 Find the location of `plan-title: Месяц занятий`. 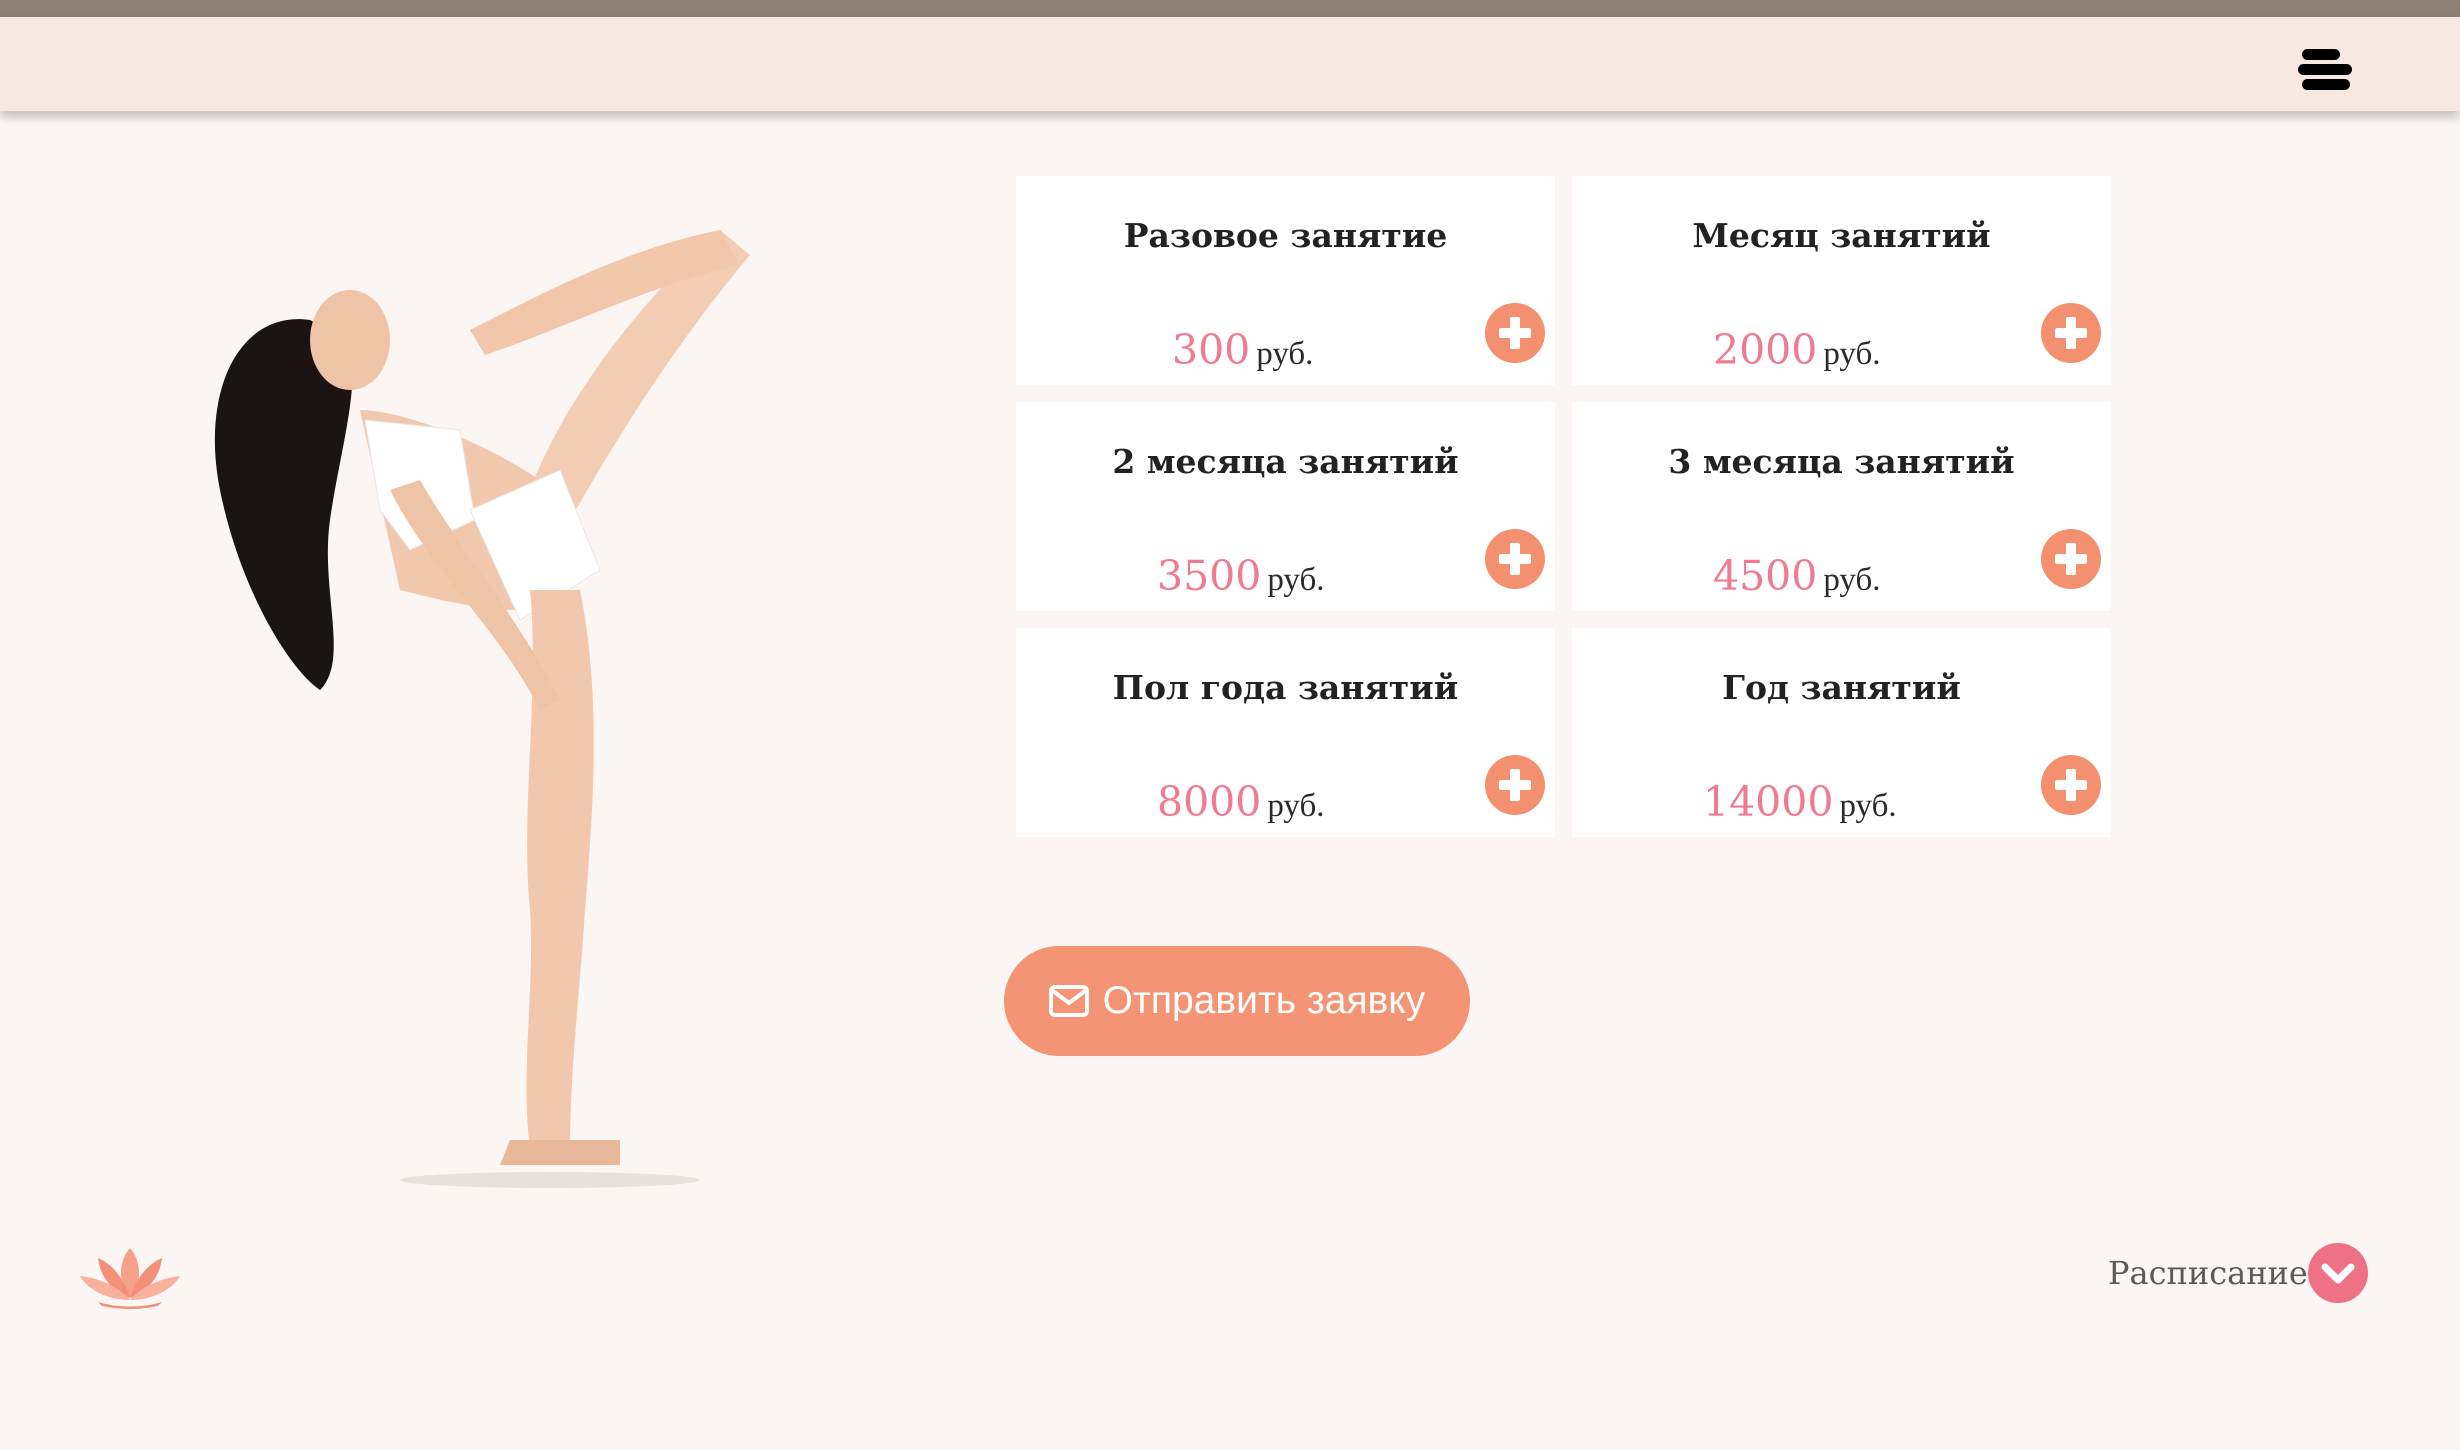

plan-title: Месяц занятий is located at coordinates (1841, 235).